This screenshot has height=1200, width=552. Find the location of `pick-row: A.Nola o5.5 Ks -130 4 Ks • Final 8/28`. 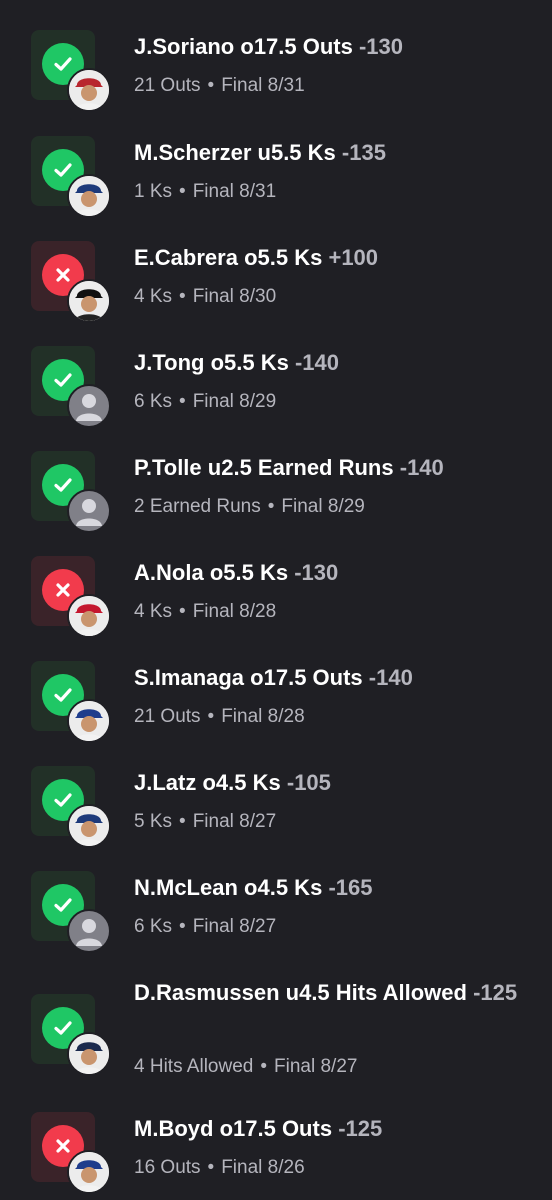

pick-row: A.Nola o5.5 Ks -130 4 Ks • Final 8/28 is located at coordinates (276, 606).